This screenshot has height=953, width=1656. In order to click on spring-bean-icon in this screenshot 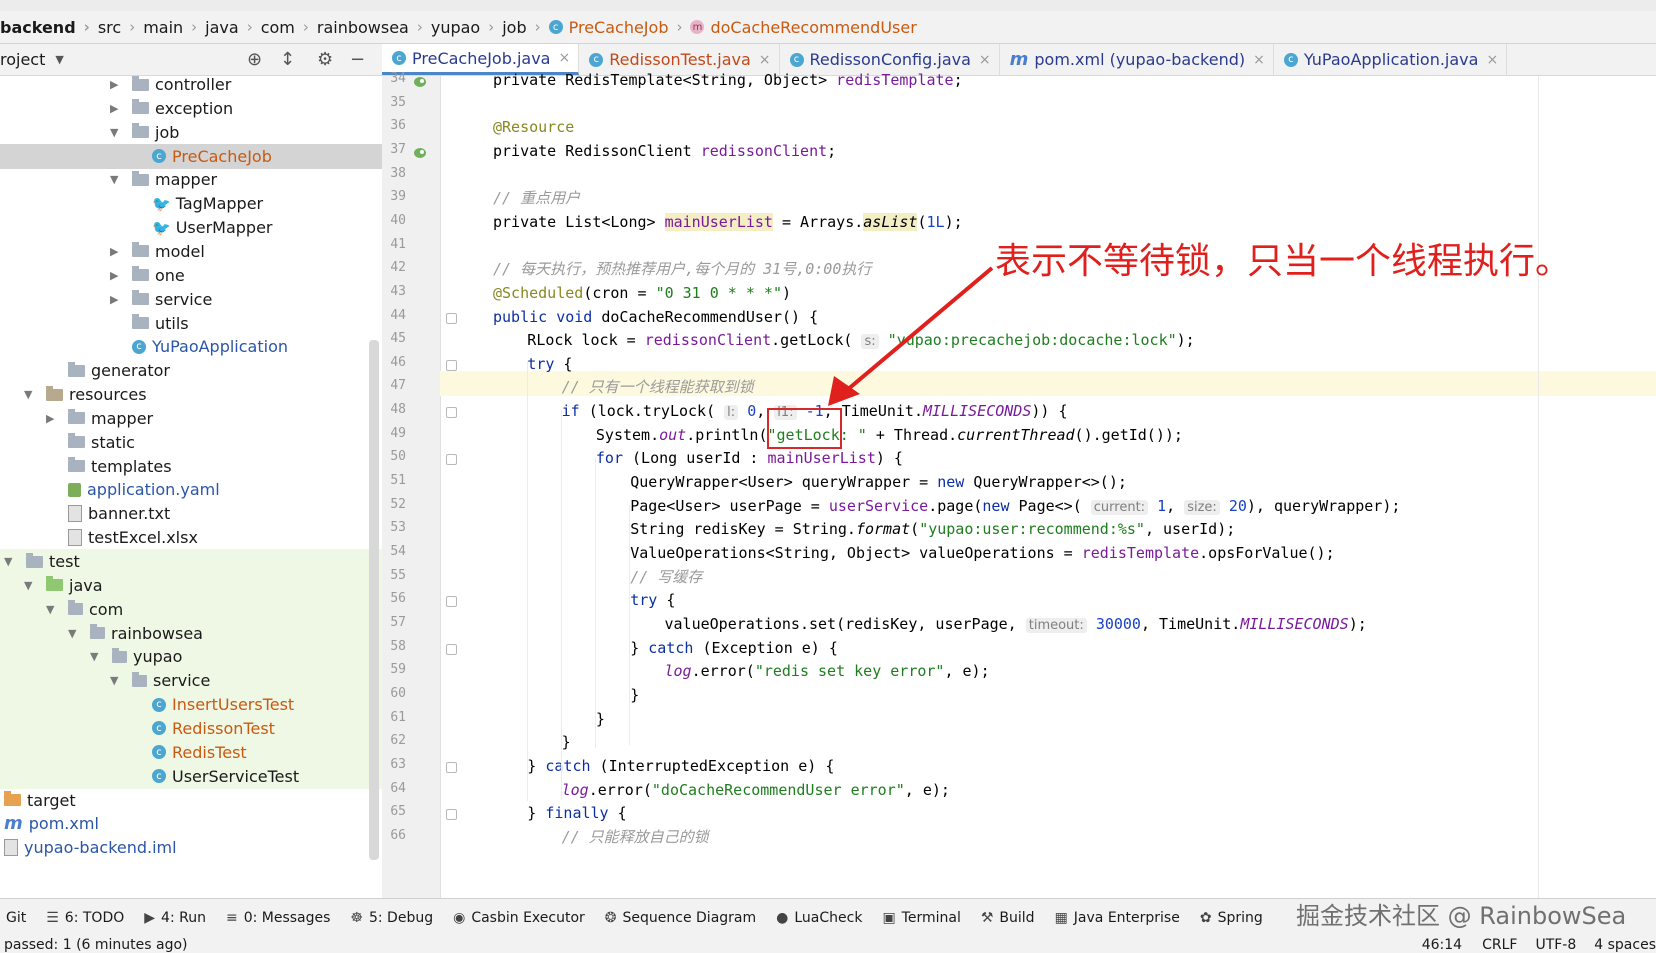, I will do `click(420, 80)`.